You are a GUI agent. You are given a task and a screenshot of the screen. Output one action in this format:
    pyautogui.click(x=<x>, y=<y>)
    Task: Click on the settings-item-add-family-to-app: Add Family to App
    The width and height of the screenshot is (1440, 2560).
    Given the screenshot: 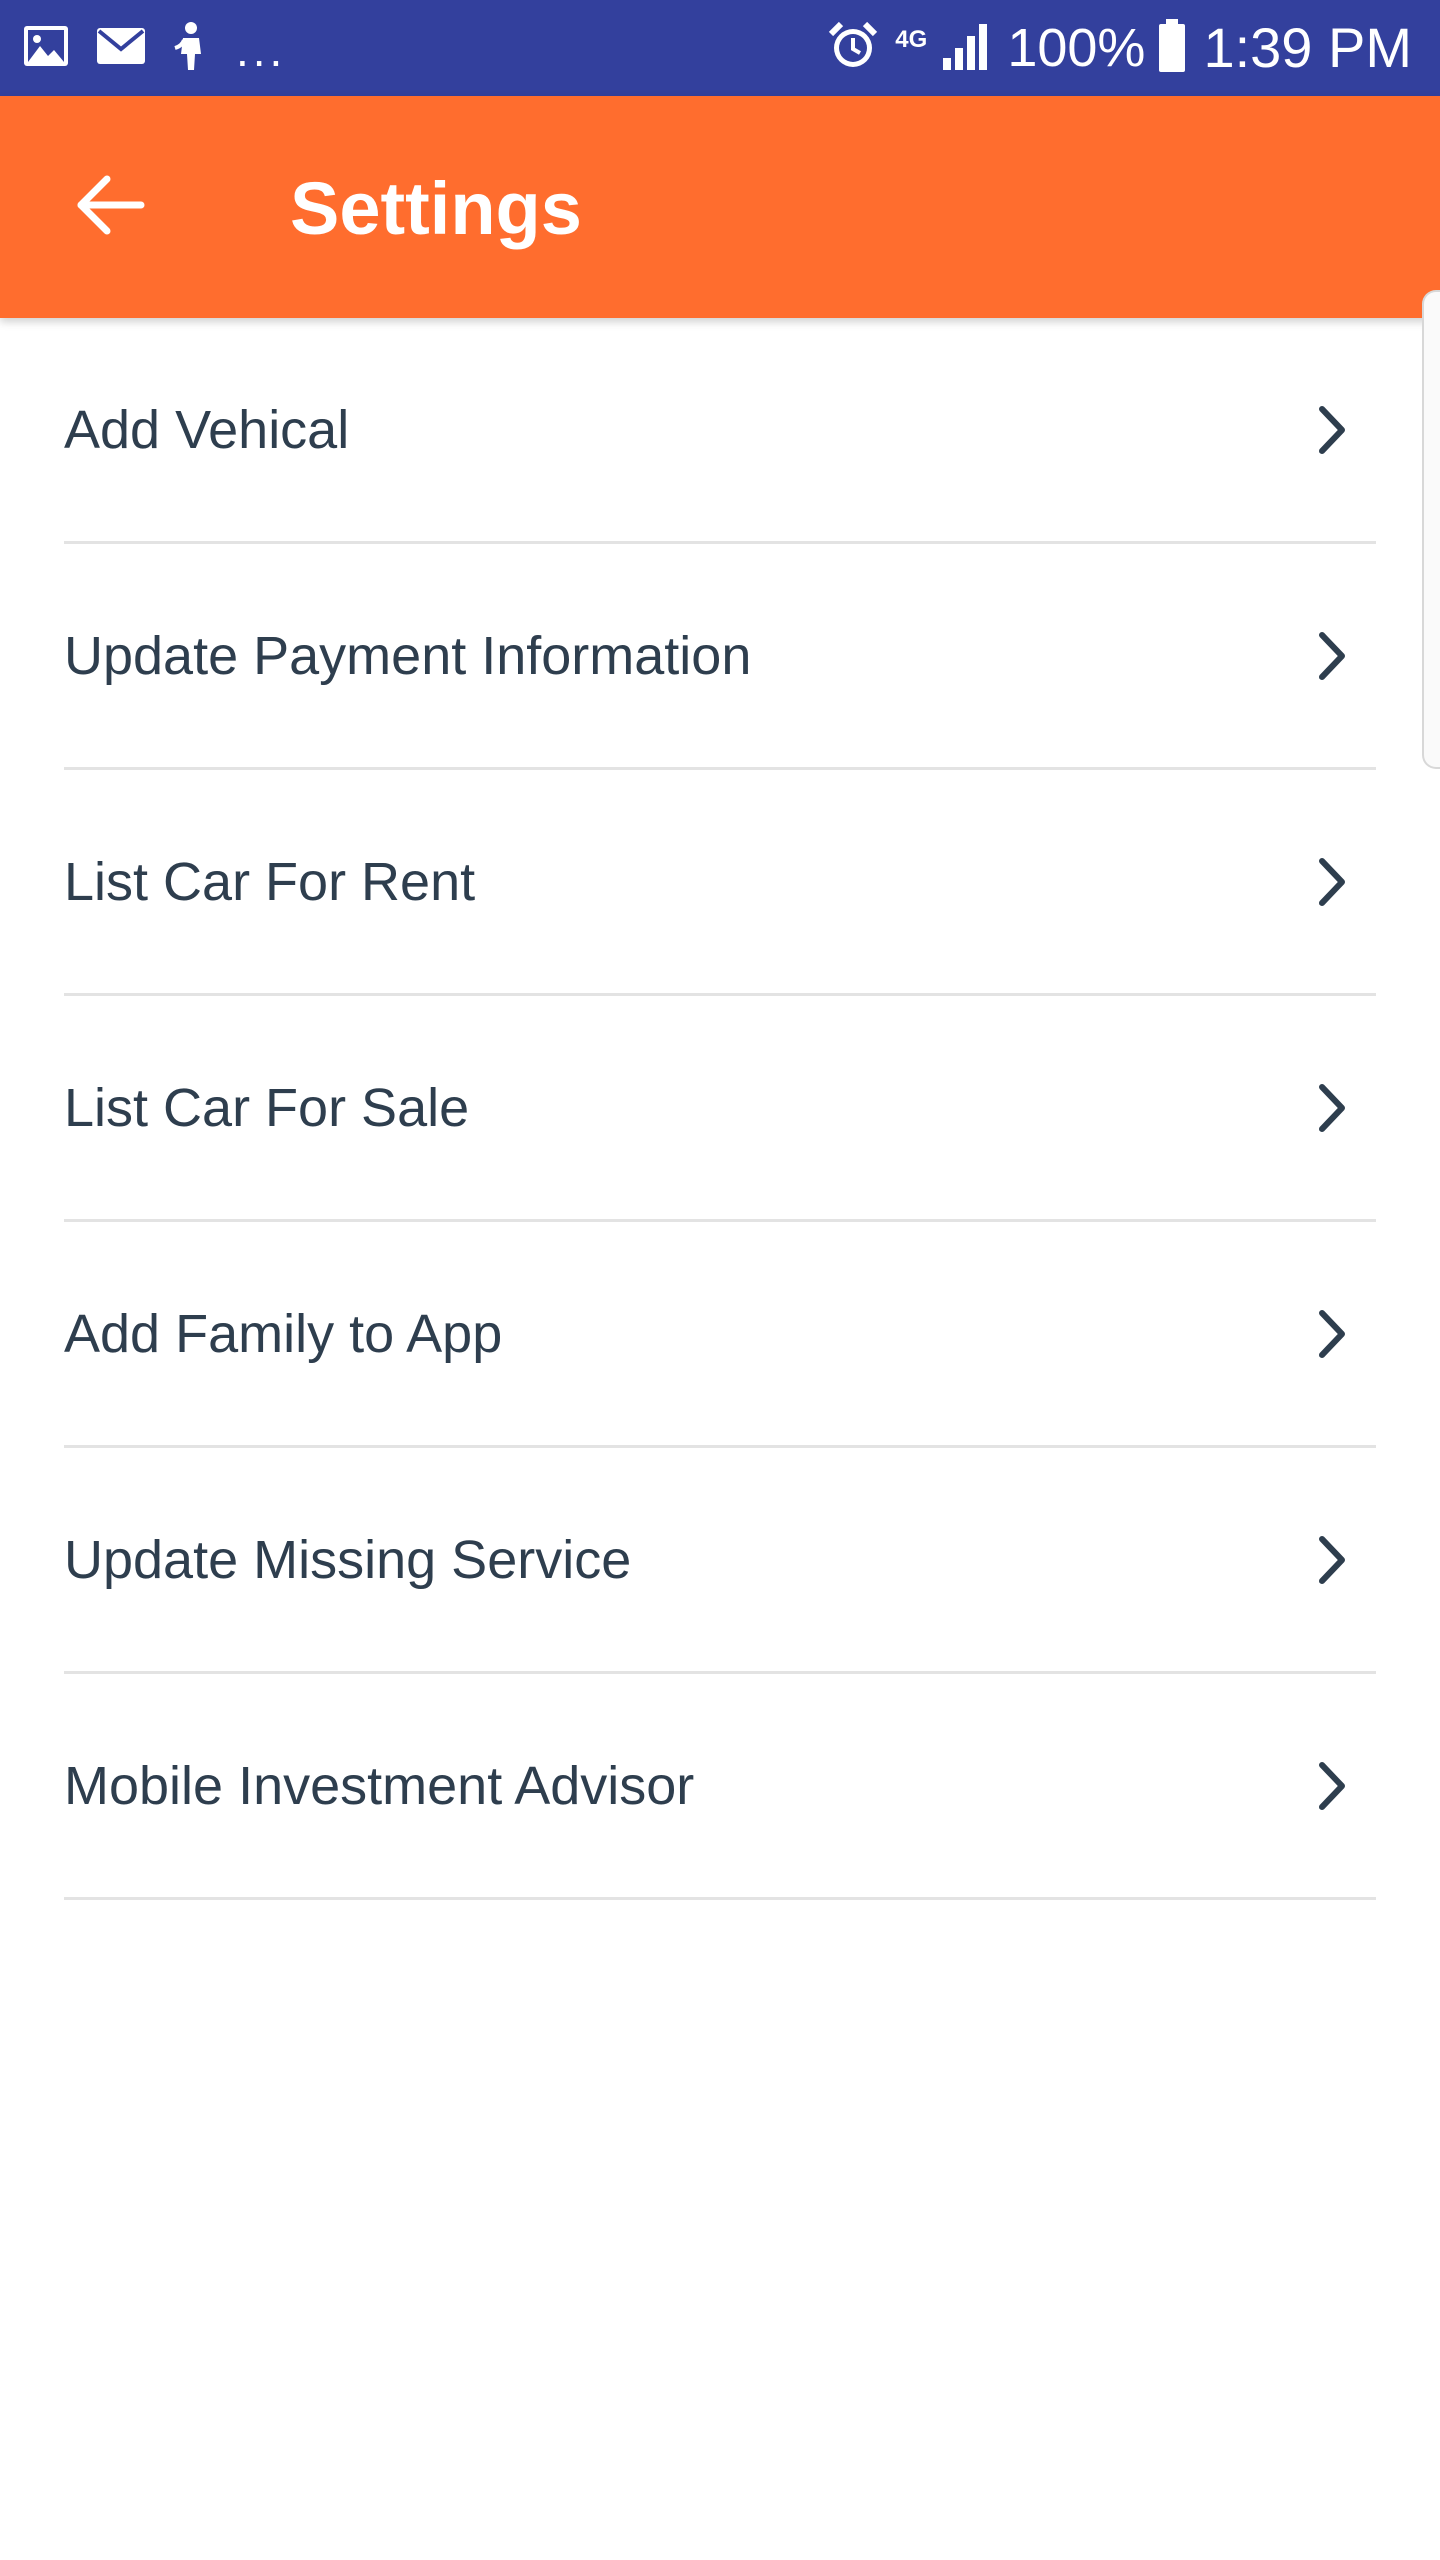 What is the action you would take?
    pyautogui.click(x=720, y=1335)
    